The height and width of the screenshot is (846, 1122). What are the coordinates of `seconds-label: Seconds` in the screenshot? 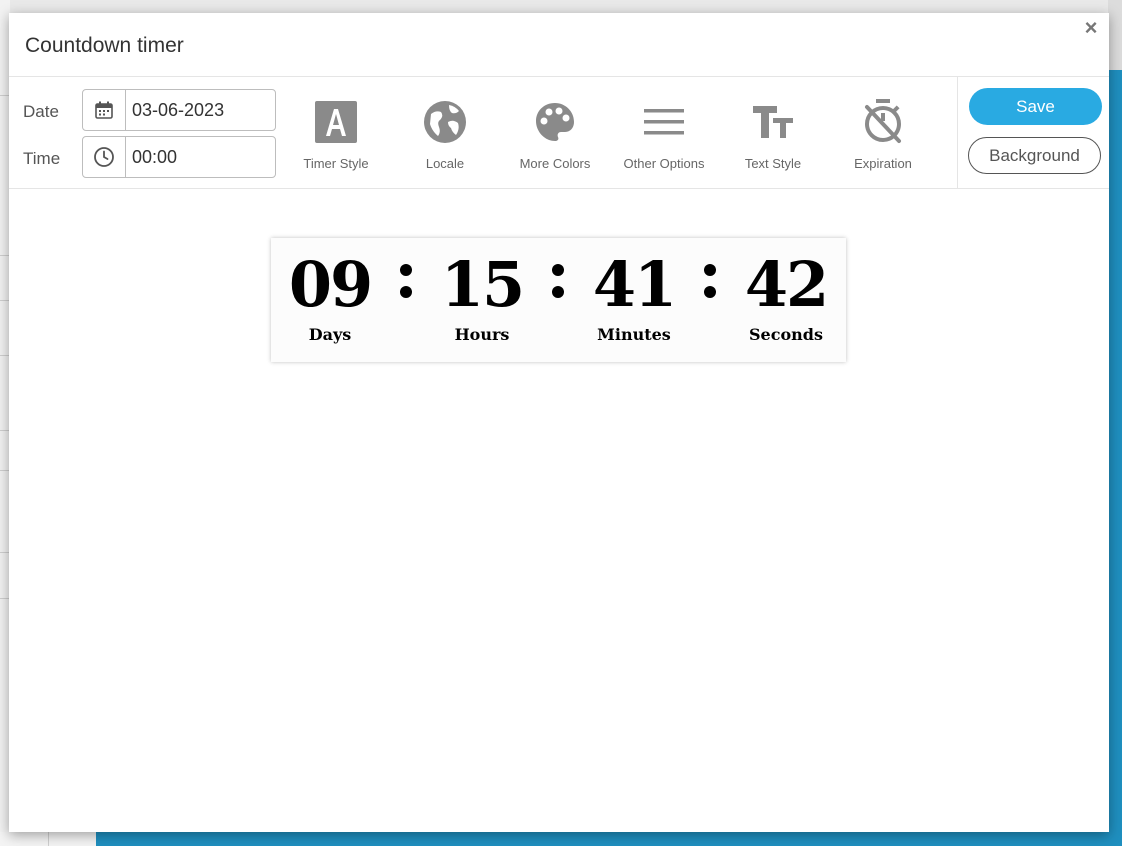 It's located at (786, 334).